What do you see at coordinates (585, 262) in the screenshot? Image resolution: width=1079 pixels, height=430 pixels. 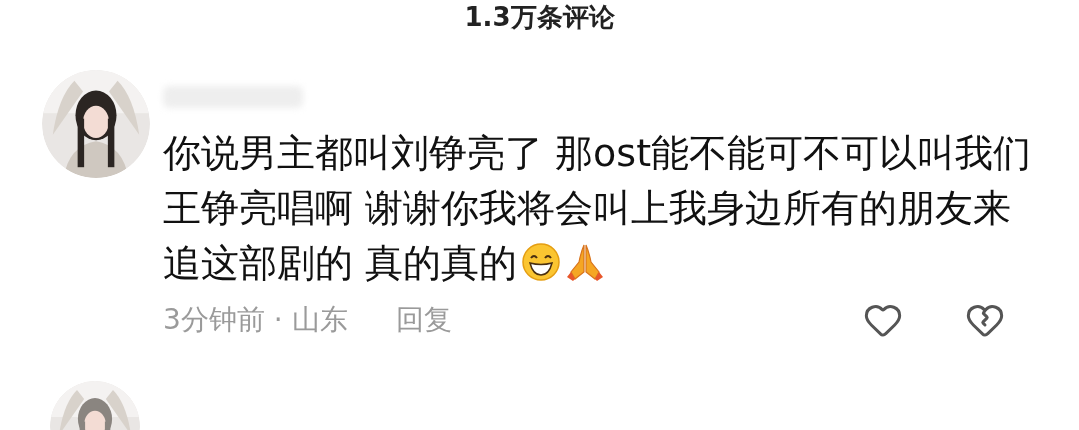 I see `folded-hands-icon` at bounding box center [585, 262].